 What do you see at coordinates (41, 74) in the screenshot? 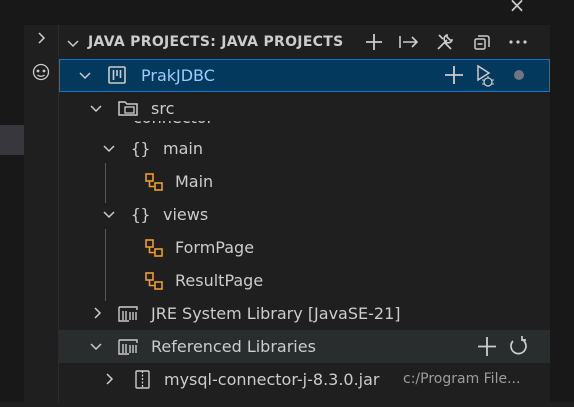
I see `copilot-icon` at bounding box center [41, 74].